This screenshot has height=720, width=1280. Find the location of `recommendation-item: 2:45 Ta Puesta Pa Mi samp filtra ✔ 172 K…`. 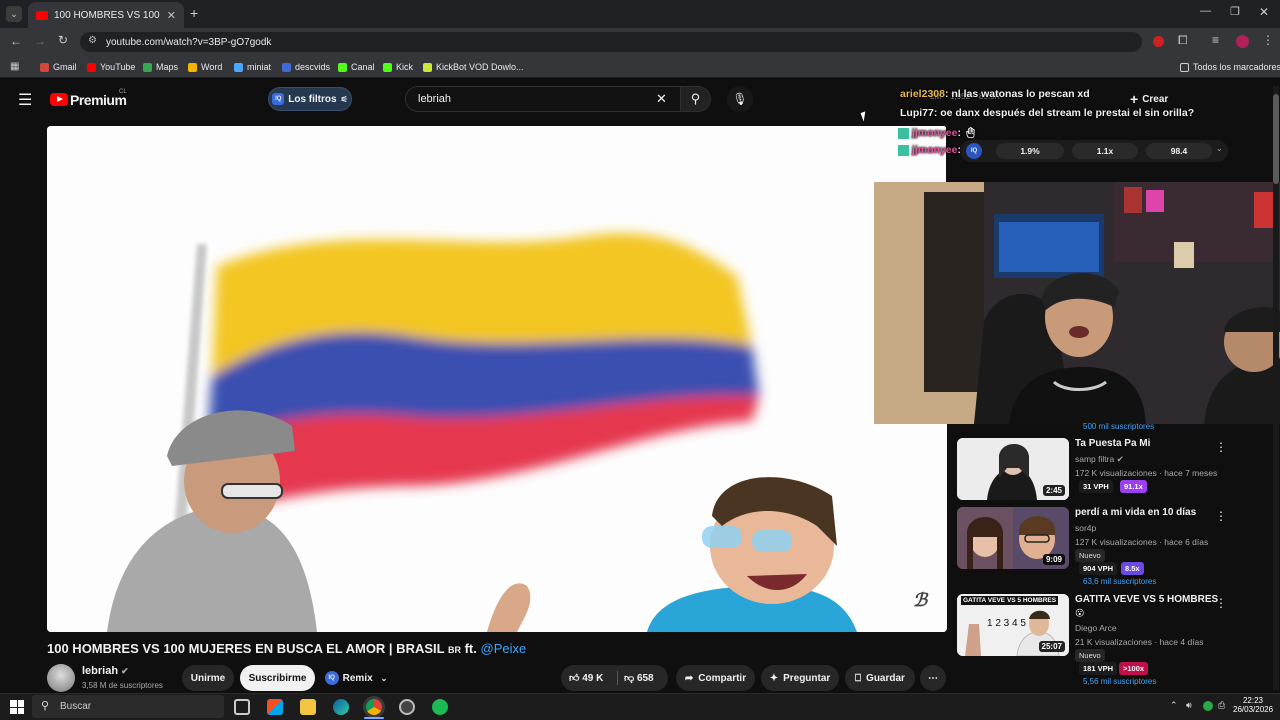

recommendation-item: 2:45 Ta Puesta Pa Mi samp filtra ✔ 172 K… is located at coordinates (1117, 470).